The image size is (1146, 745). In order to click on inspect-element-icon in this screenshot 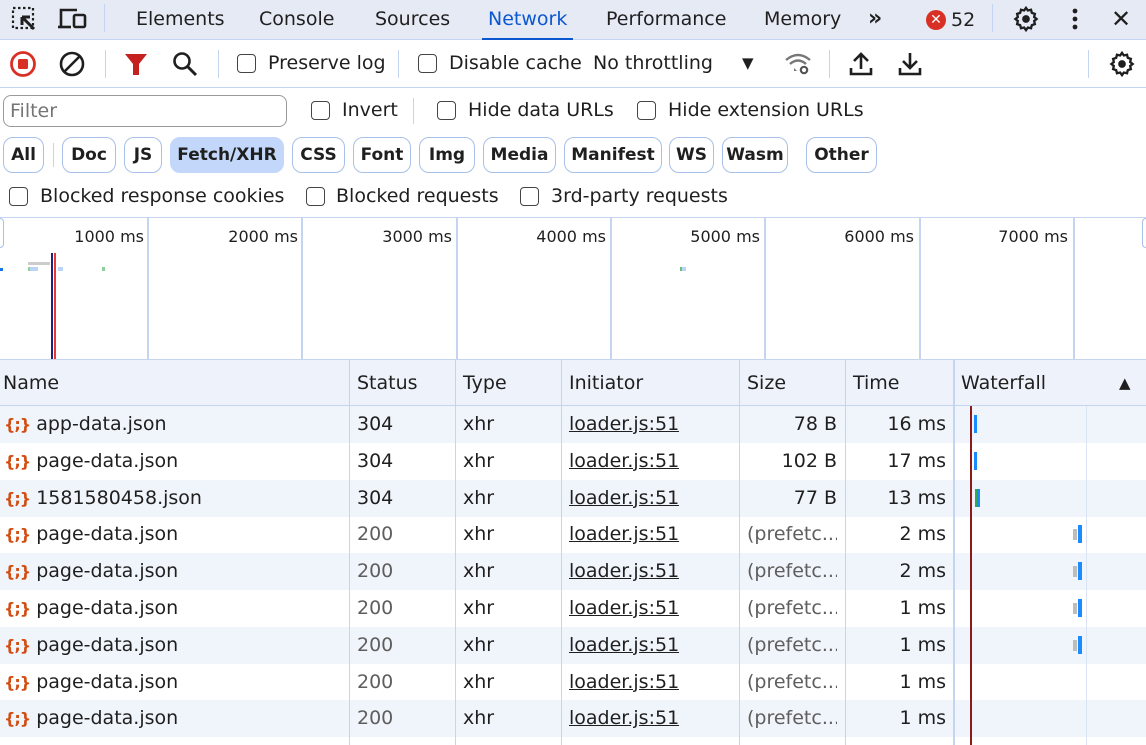, I will do `click(24, 19)`.